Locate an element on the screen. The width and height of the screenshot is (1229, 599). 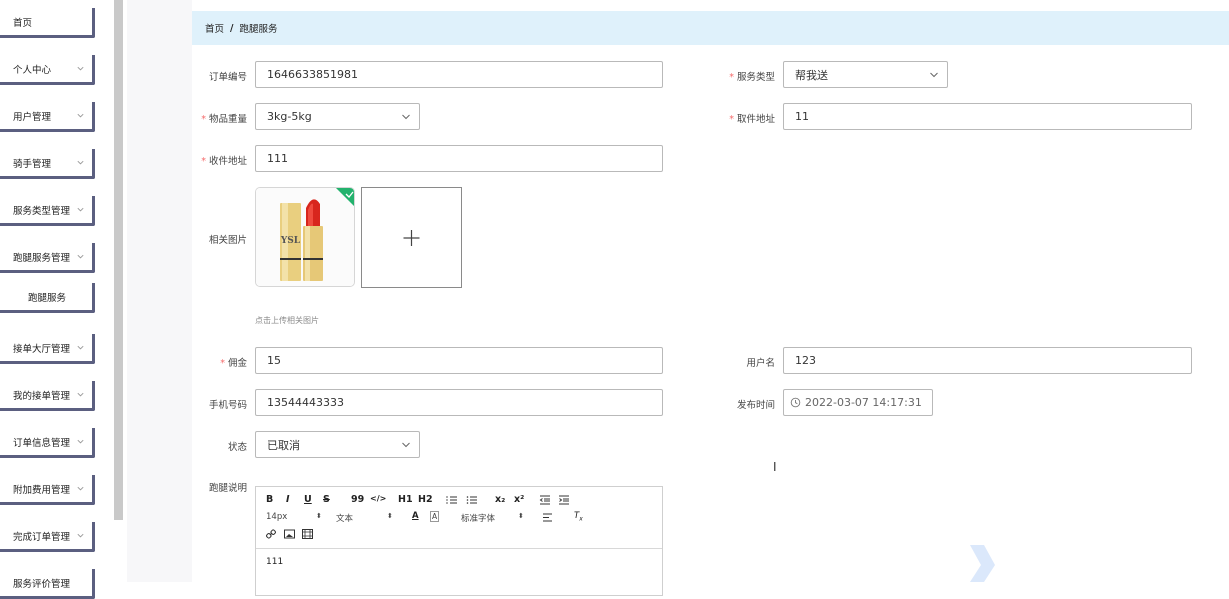
ordered-list-icon is located at coordinates (452, 500).